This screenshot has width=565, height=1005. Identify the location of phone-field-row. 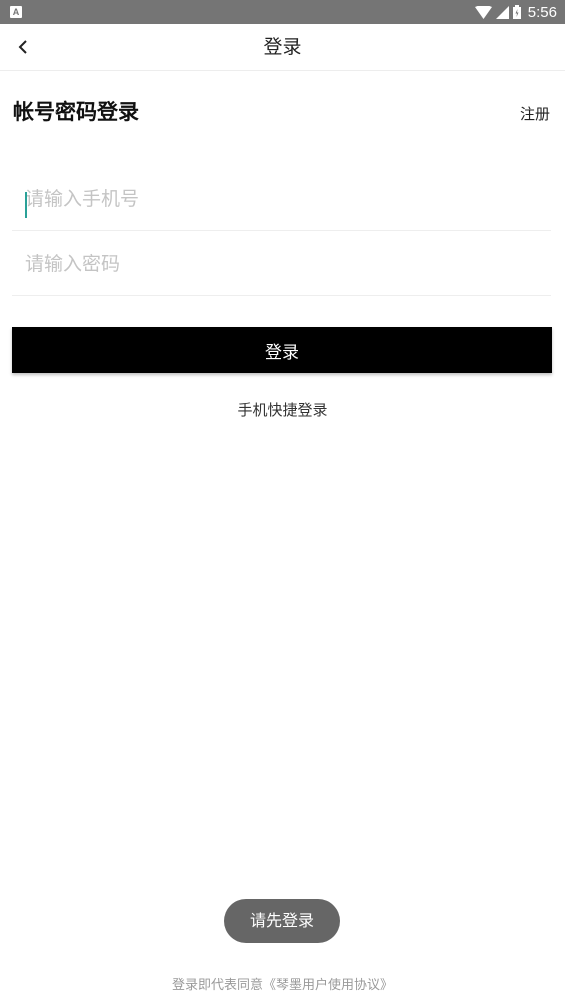
(281, 199).